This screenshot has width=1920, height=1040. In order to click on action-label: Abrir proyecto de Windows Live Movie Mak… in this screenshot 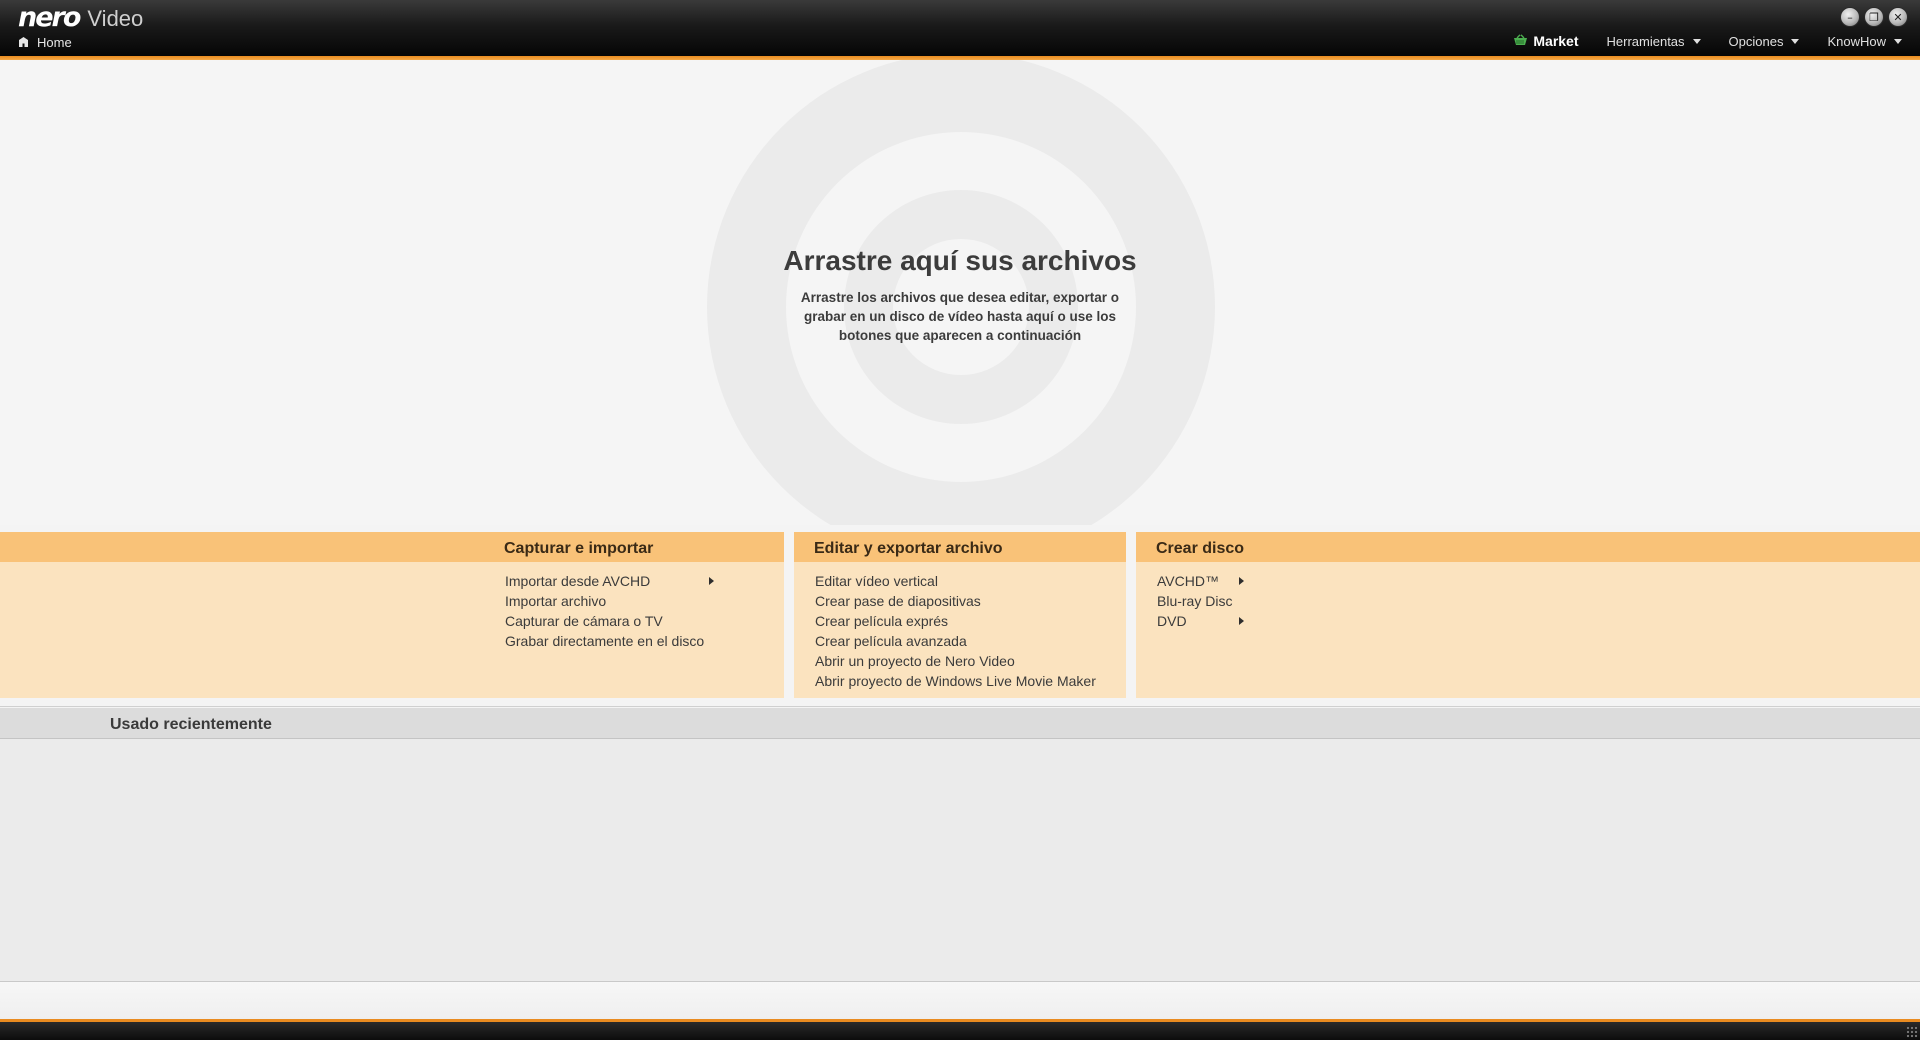, I will do `click(955, 681)`.